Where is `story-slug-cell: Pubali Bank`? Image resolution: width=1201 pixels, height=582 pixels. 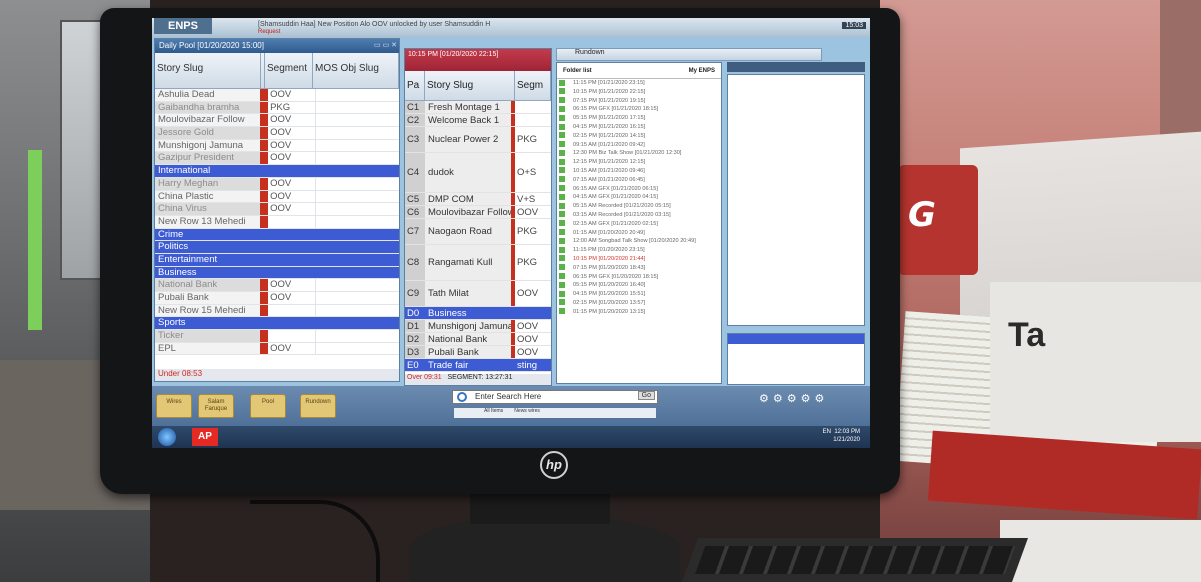 story-slug-cell: Pubali Bank is located at coordinates (468, 352).